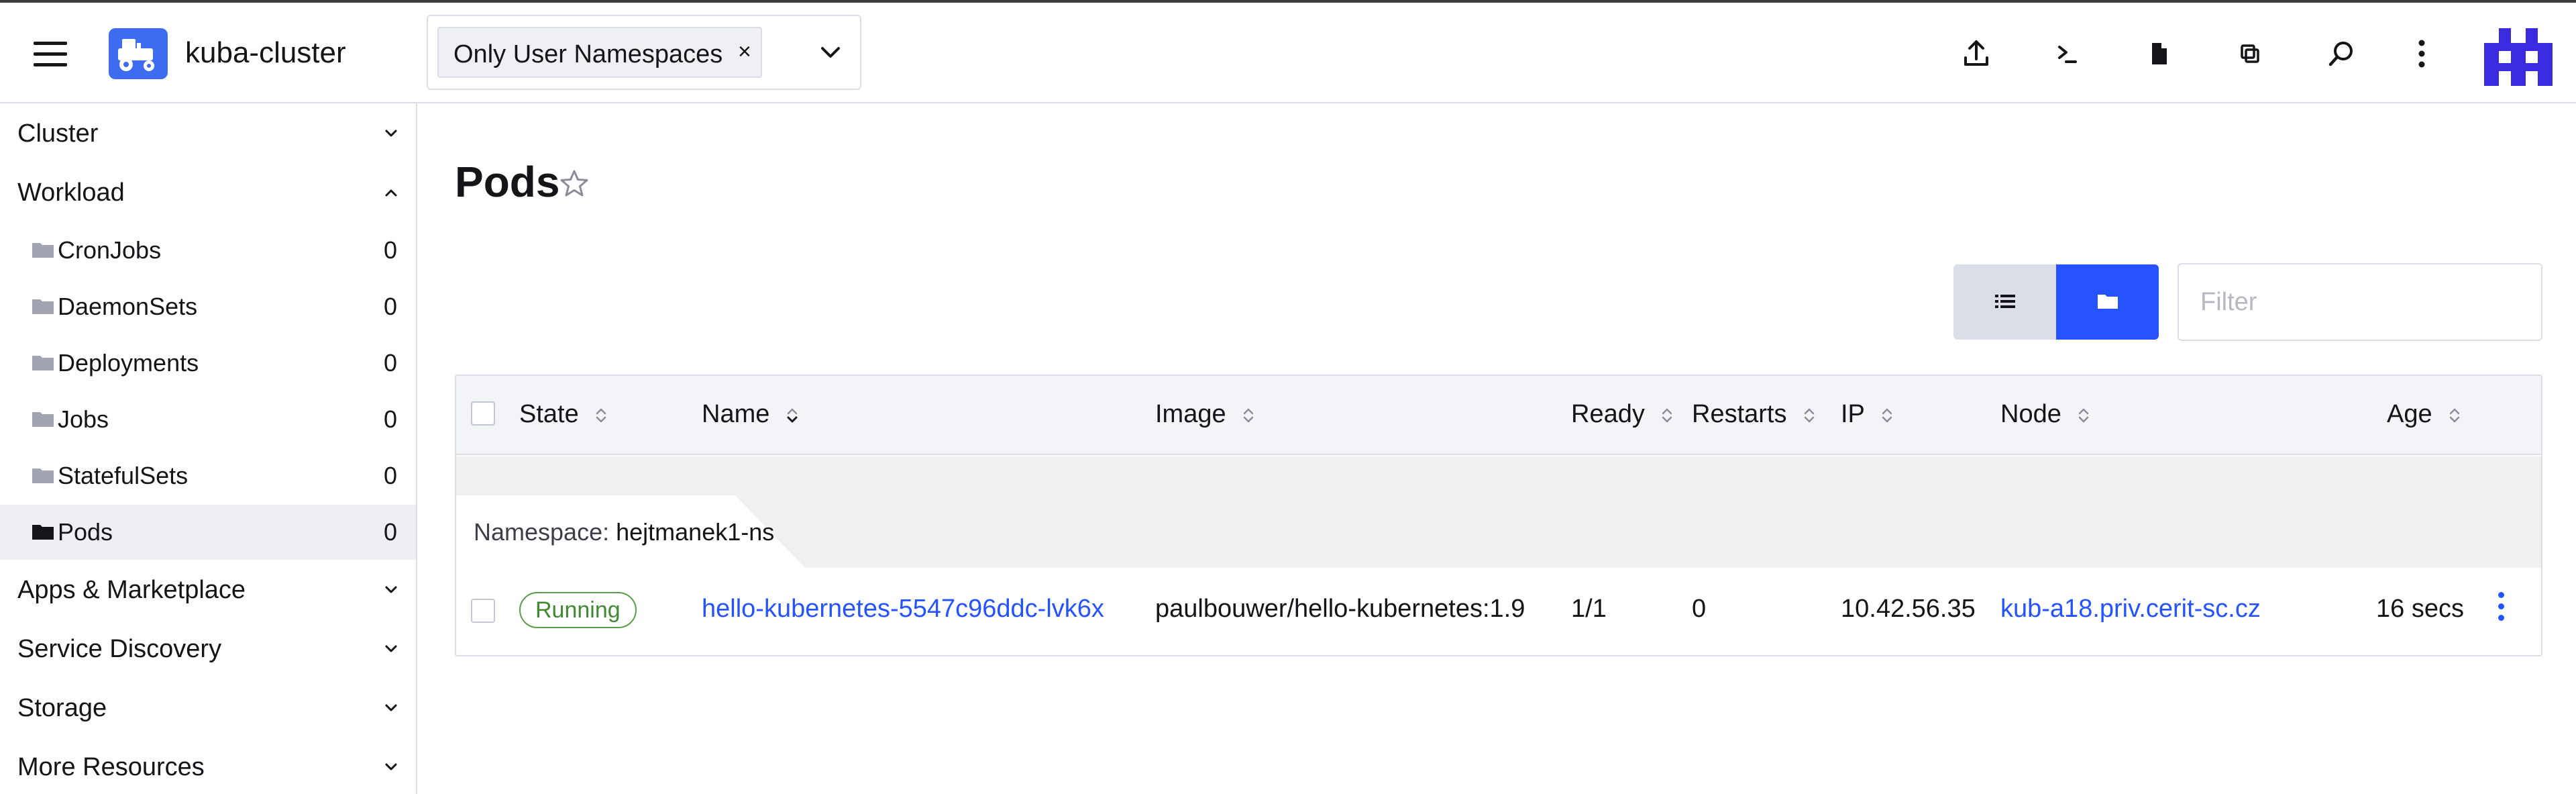 The image size is (2576, 794). I want to click on column-header-name: Name, so click(751, 415).